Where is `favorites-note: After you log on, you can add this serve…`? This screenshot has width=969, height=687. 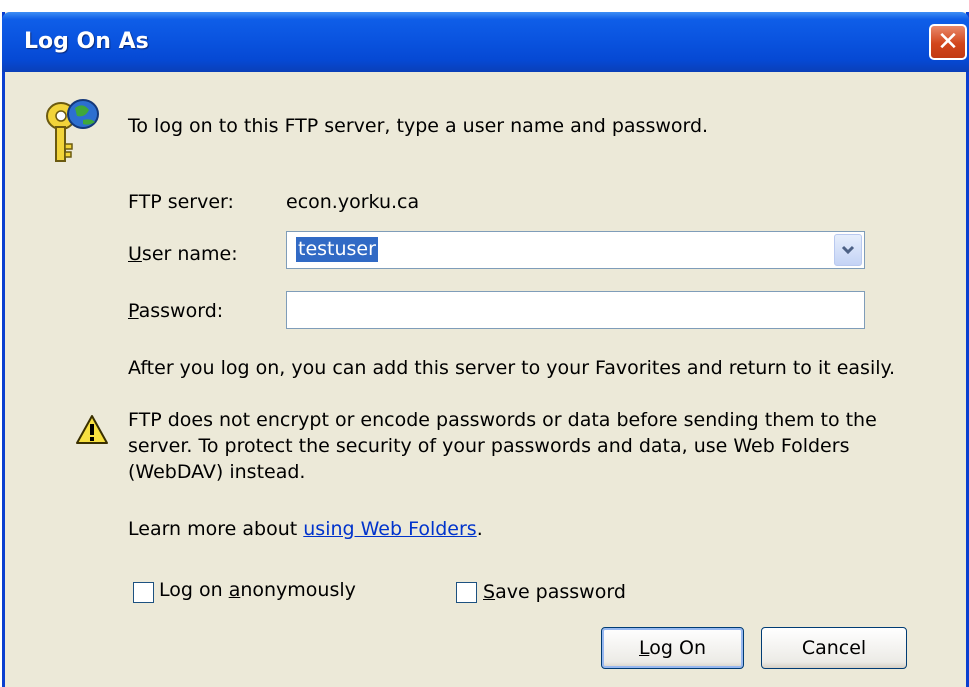 favorites-note: After you log on, you can add this serve… is located at coordinates (512, 368).